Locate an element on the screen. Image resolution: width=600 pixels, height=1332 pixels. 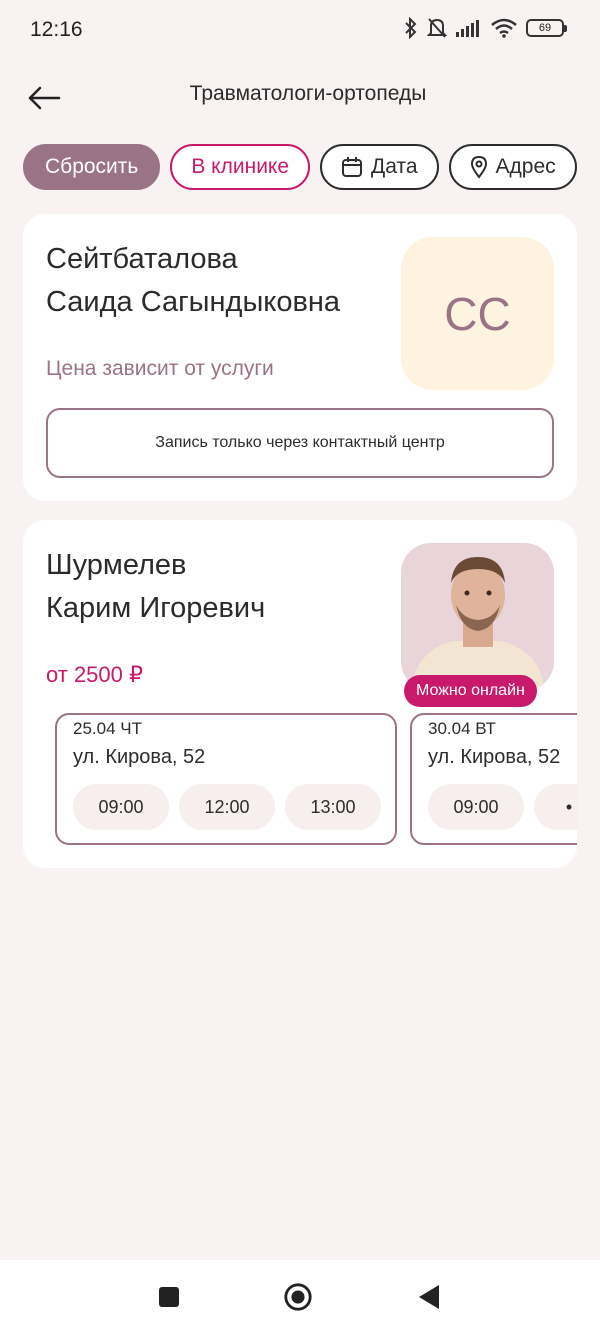
time-list: 09:00 12:00 13:00 is located at coordinates (227, 807).